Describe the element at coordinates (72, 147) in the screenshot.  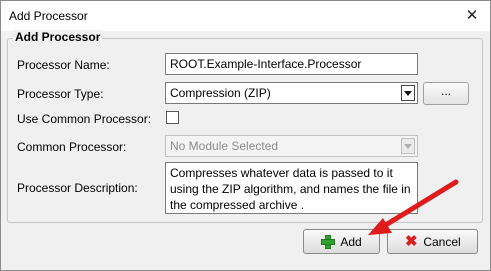
I see `common-processor-label: Common Processor:` at that location.